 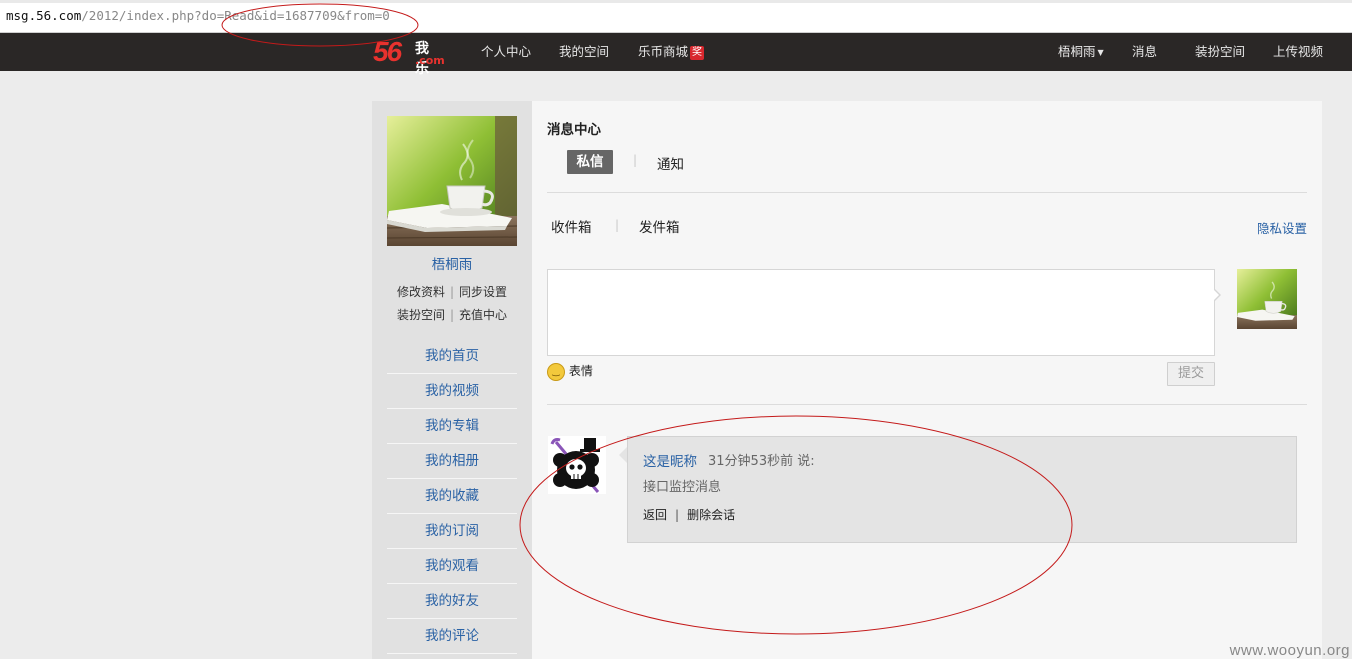 I want to click on logo-number: 56, so click(x=387, y=51).